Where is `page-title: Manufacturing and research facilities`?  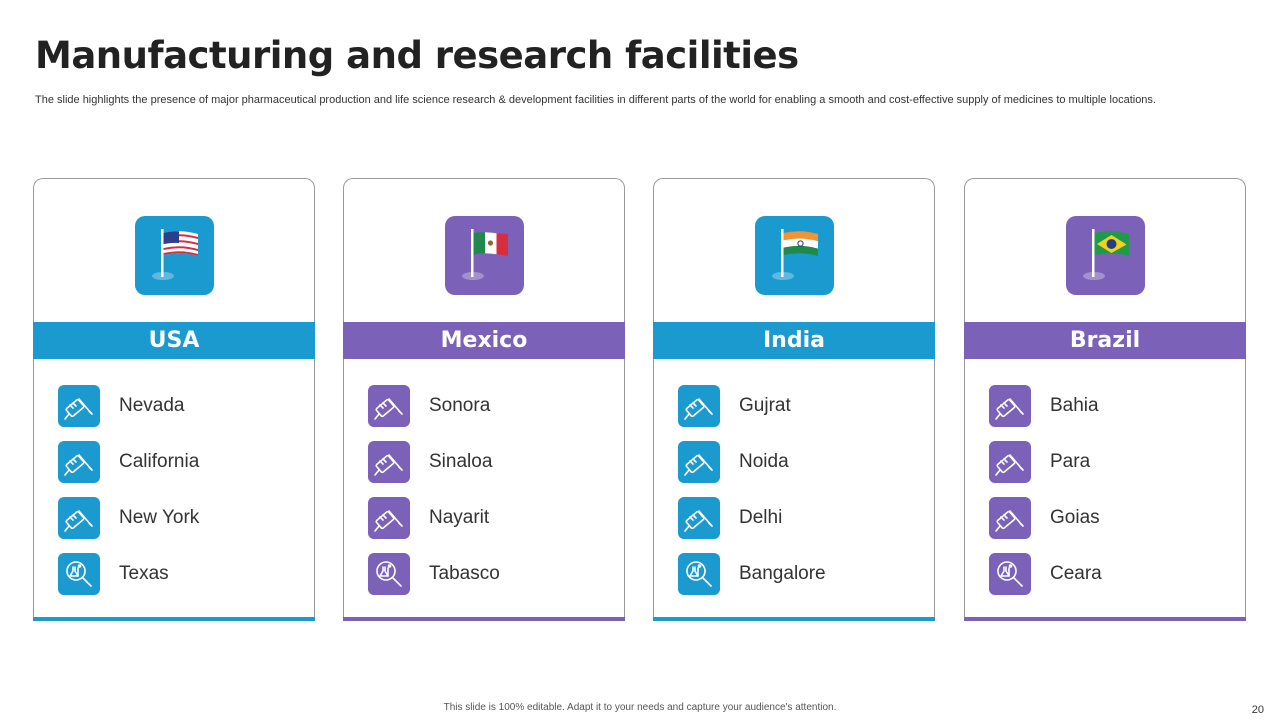
page-title: Manufacturing and research facilities is located at coordinates (417, 55).